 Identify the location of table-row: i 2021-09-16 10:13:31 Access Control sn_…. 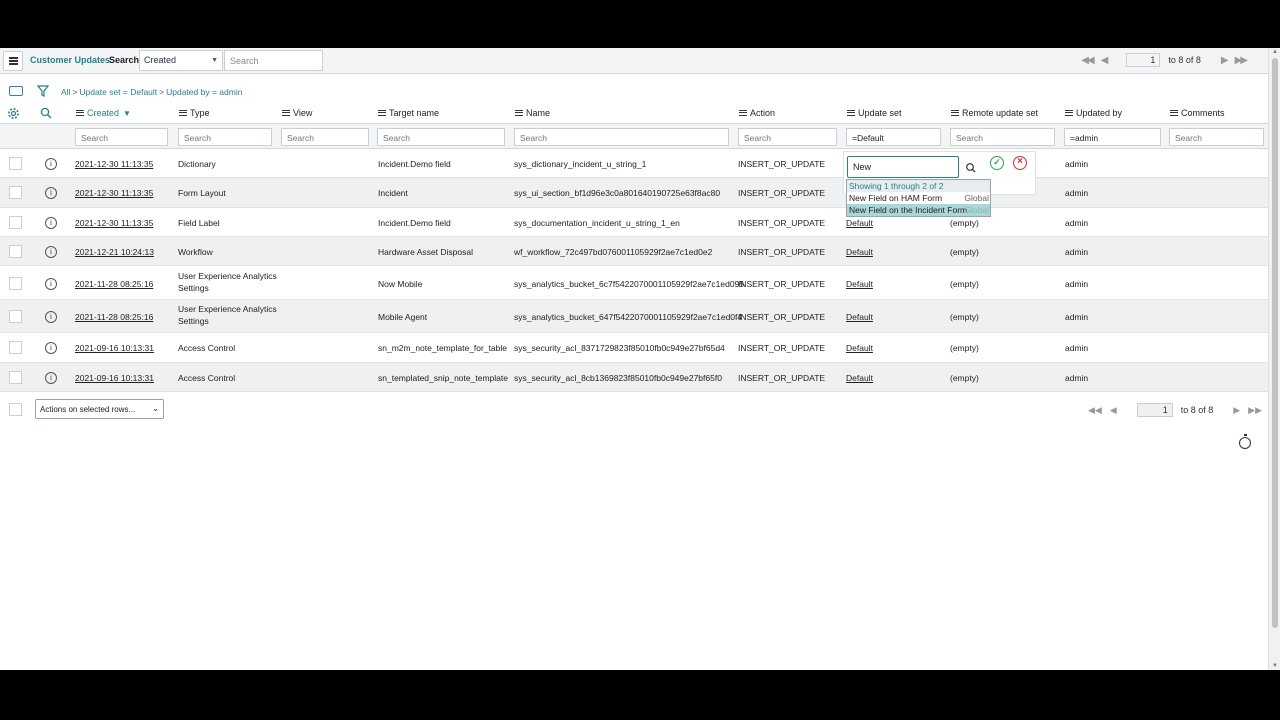
(634, 377).